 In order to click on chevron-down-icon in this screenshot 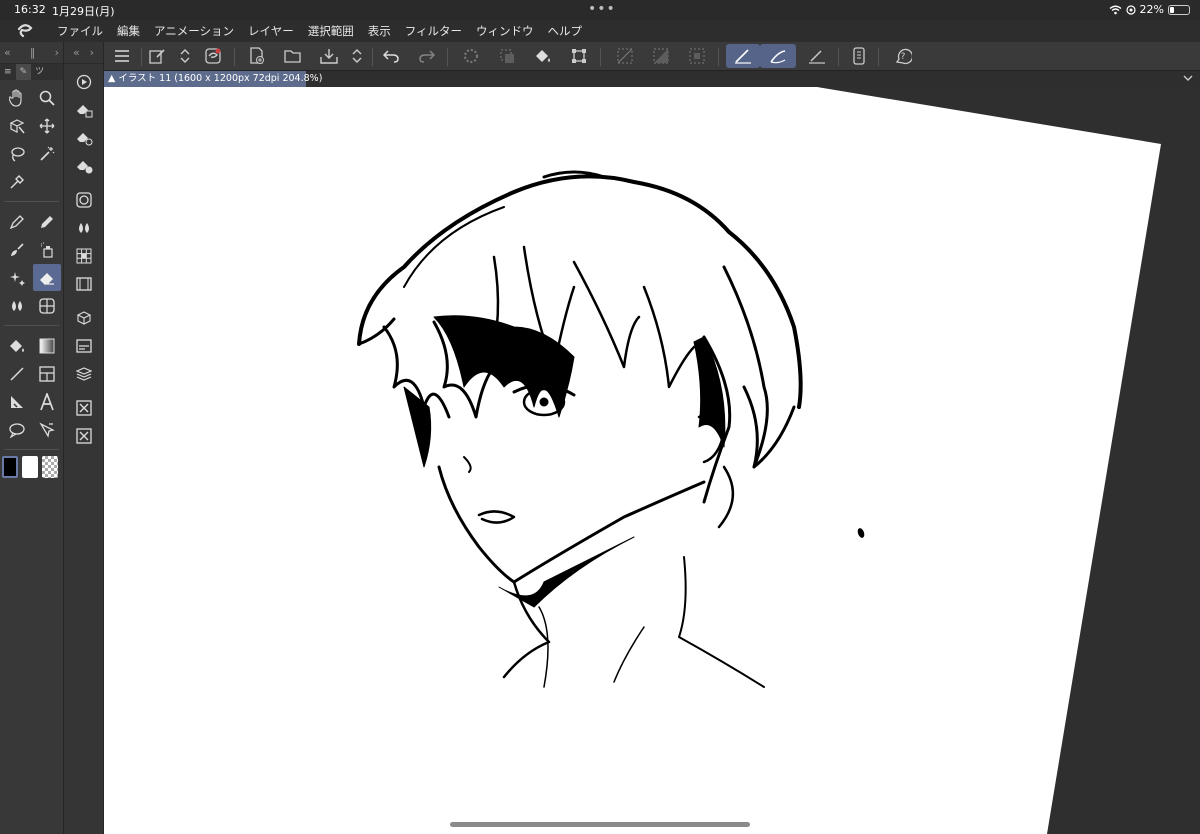, I will do `click(1188, 78)`.